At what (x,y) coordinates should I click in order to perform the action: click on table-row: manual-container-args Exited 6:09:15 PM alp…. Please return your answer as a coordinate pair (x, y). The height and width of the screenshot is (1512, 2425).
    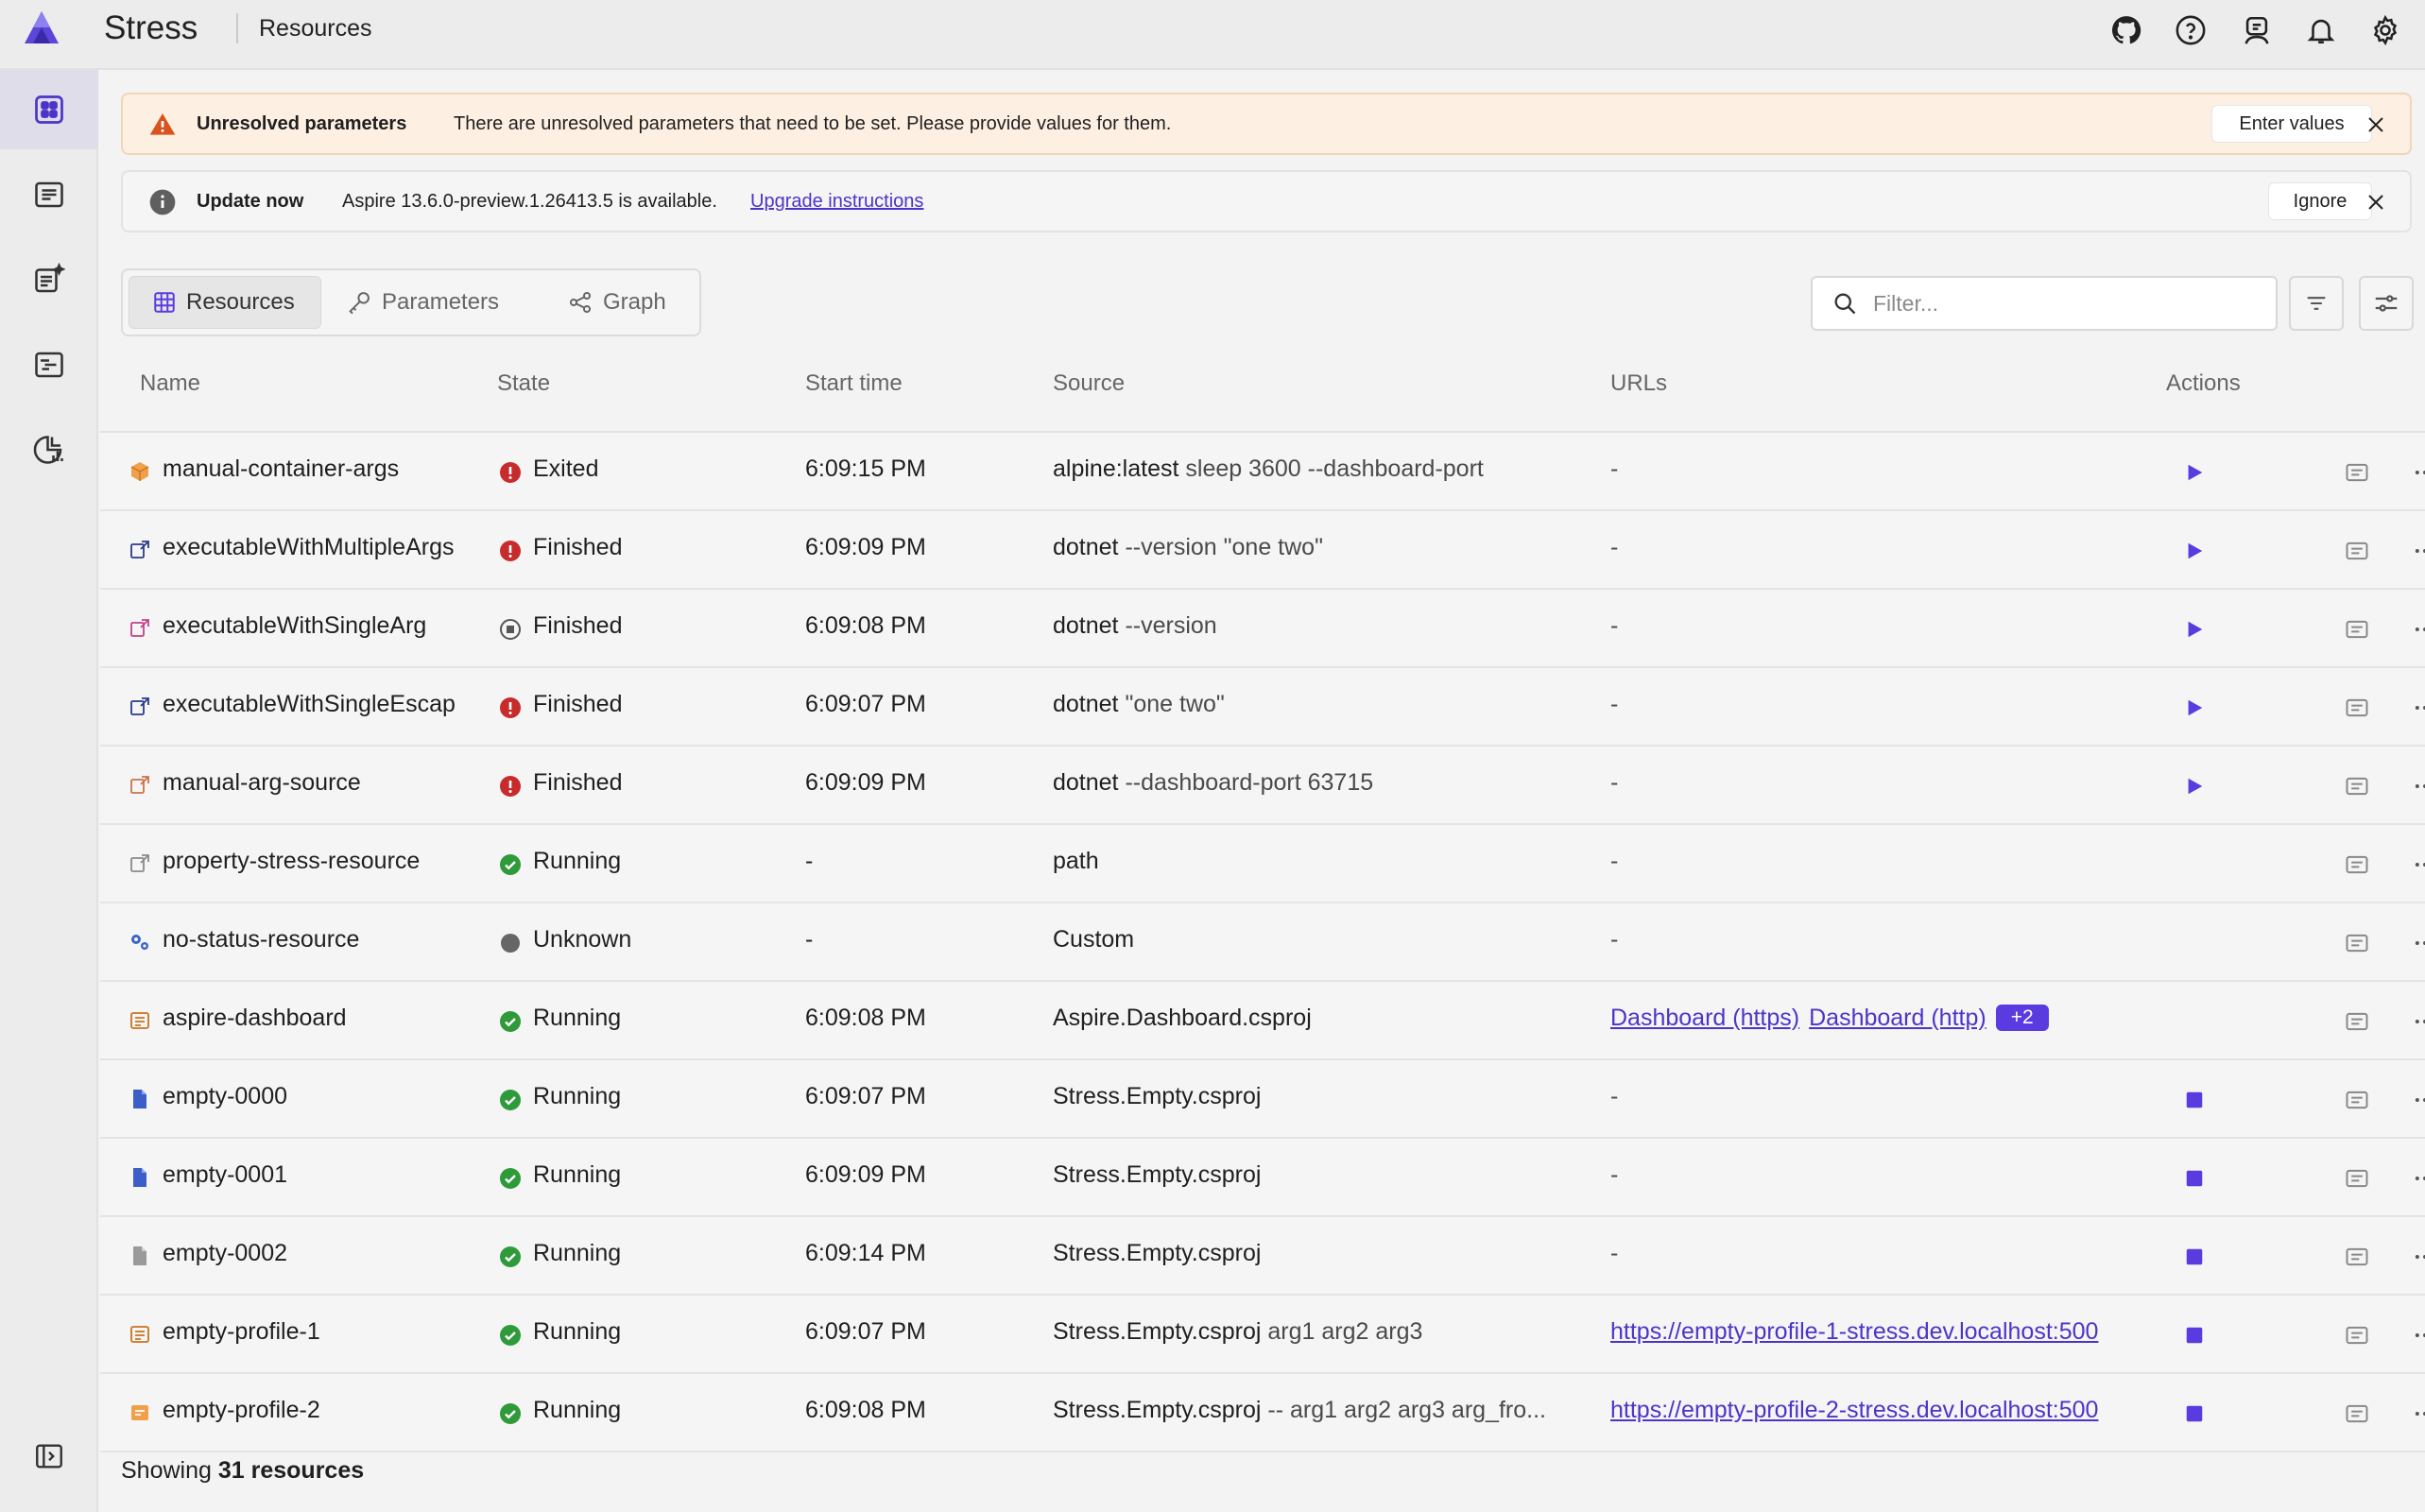
    Looking at the image, I should click on (1262, 472).